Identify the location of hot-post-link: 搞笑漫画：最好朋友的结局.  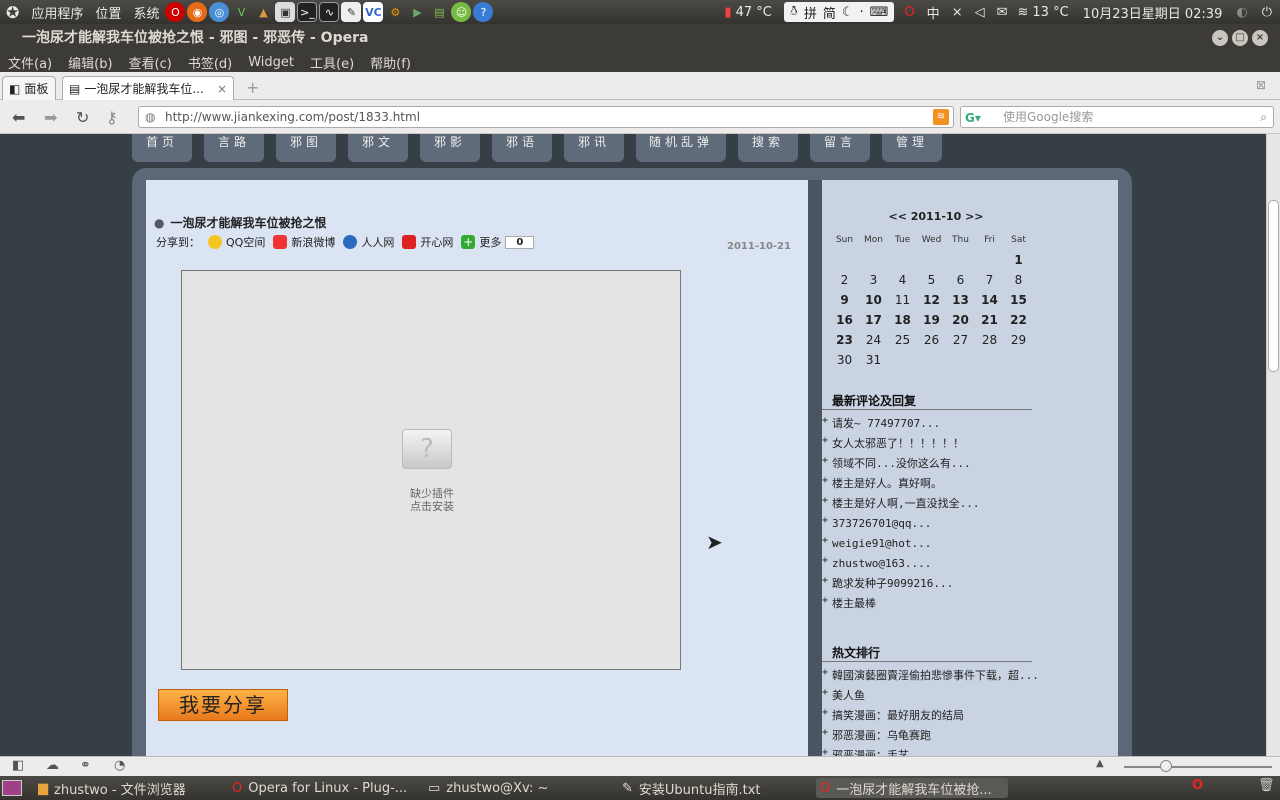
(930, 714).